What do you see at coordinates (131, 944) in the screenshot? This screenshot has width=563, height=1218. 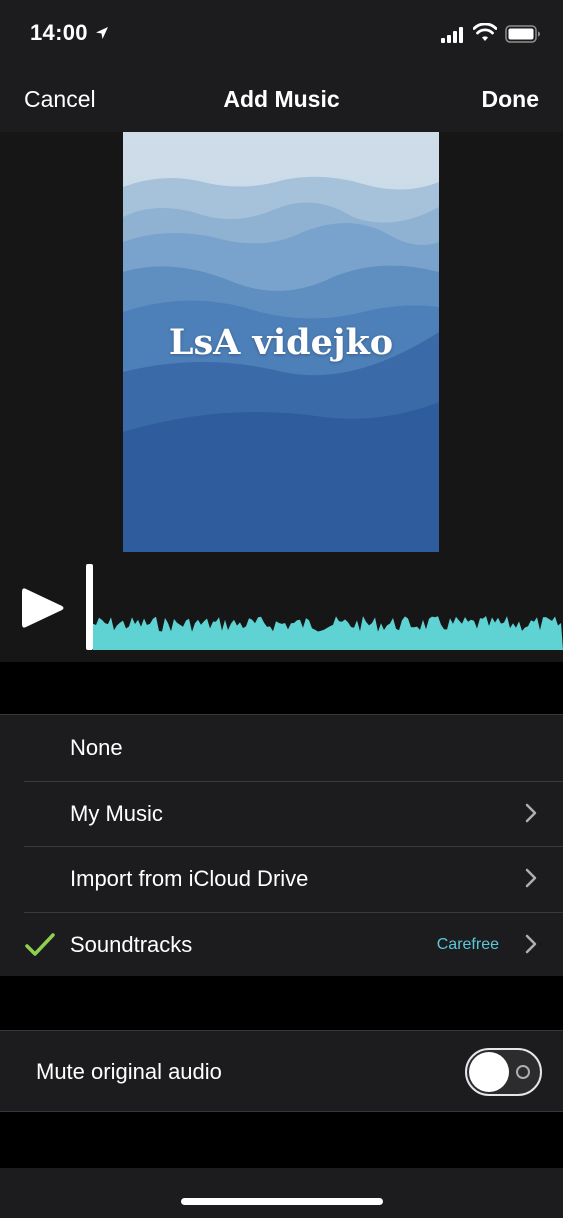 I see `list-item-label: Soundtracks` at bounding box center [131, 944].